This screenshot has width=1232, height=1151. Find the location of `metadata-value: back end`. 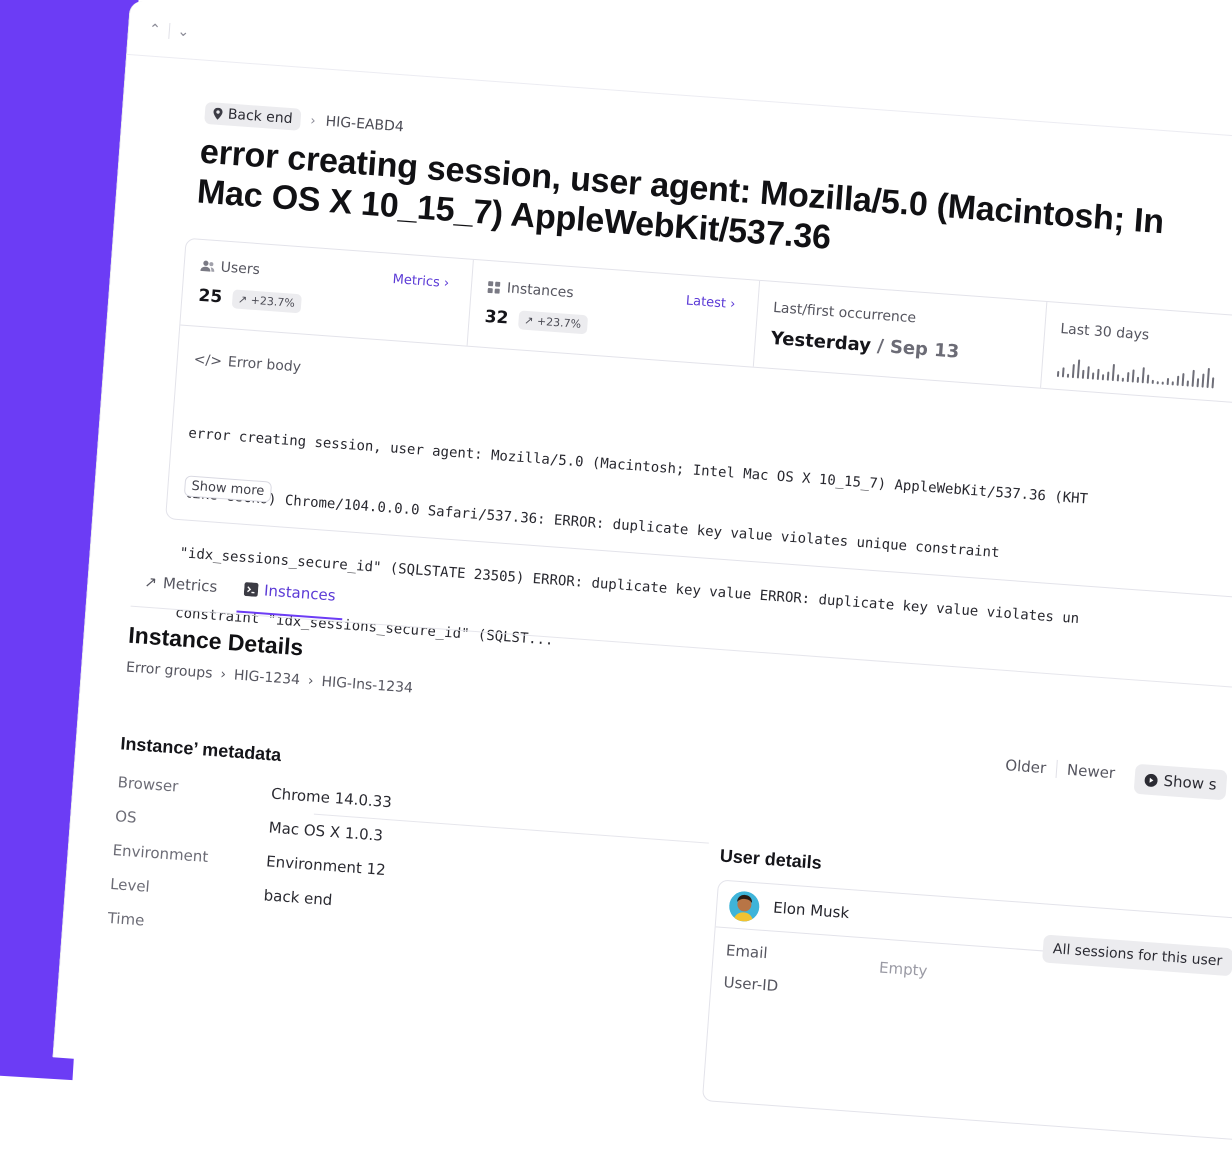

metadata-value: back end is located at coordinates (298, 898).